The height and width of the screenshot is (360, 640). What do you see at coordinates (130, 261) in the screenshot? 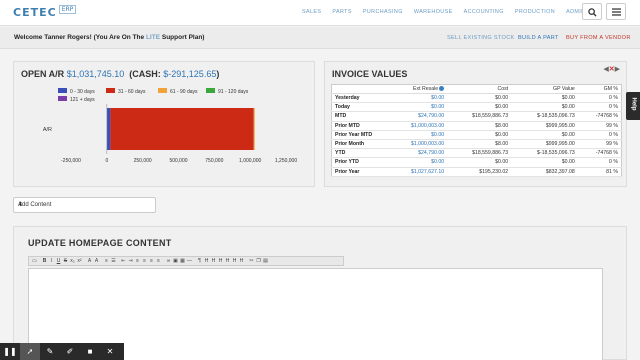
I see `indent-icon: ⇥` at bounding box center [130, 261].